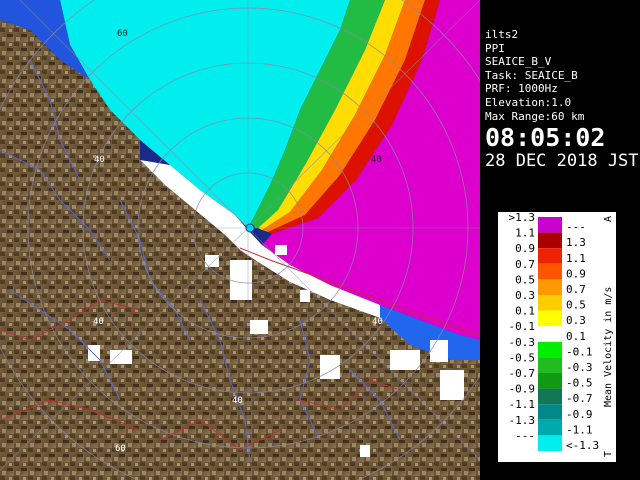 Image resolution: width=640 pixels, height=480 pixels. Describe the element at coordinates (522, 389) in the screenshot. I see `legend-left-label: -0.9` at that location.